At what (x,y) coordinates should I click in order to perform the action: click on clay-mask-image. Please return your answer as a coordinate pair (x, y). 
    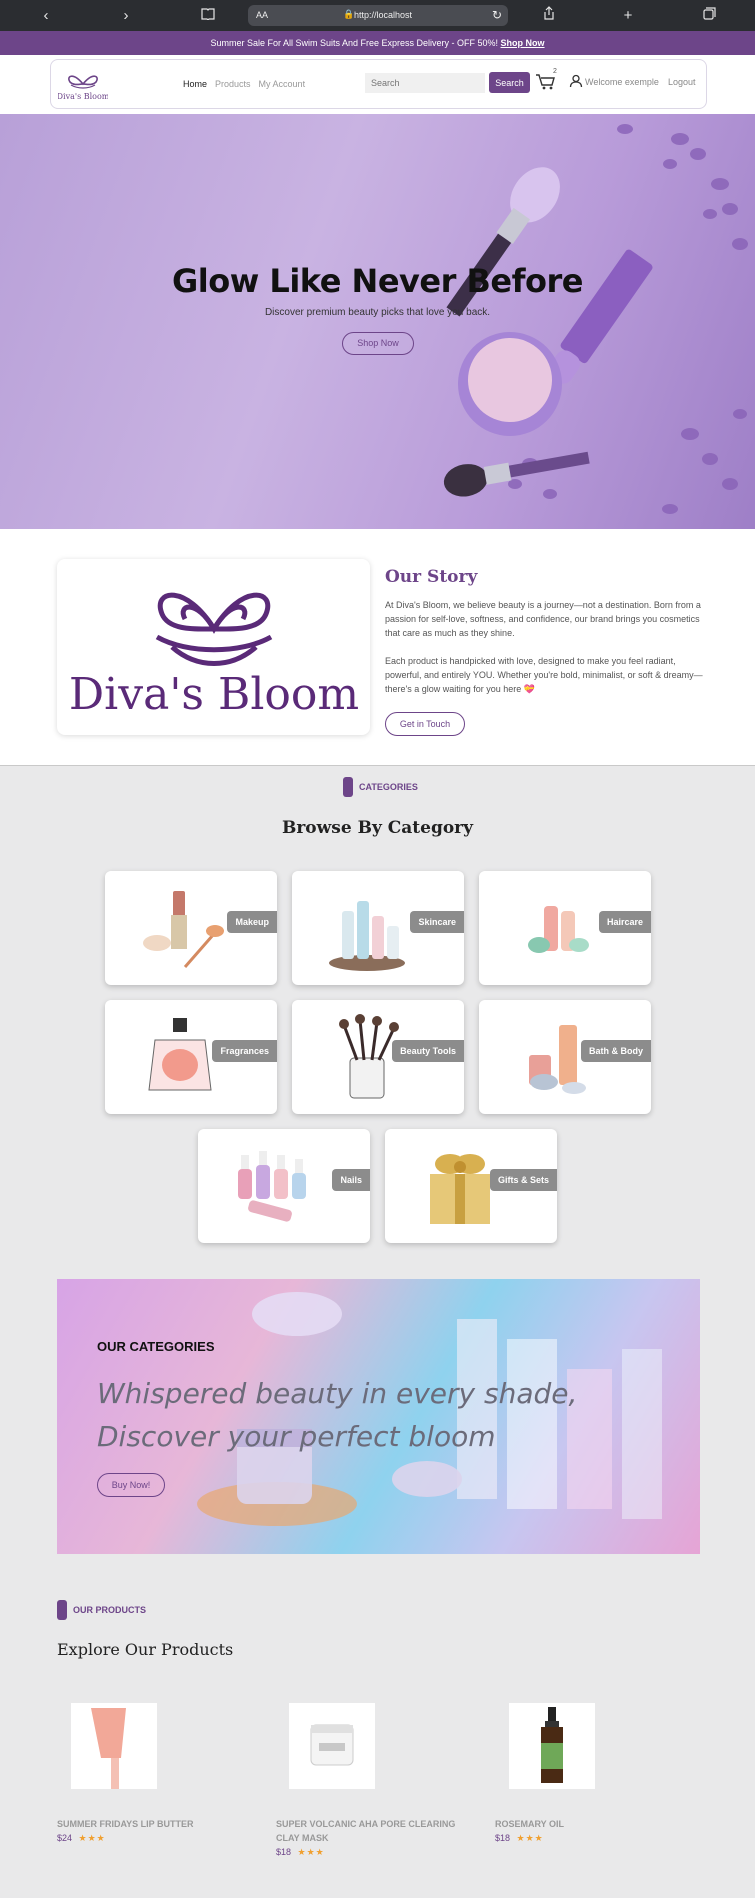
    Looking at the image, I should click on (332, 1745).